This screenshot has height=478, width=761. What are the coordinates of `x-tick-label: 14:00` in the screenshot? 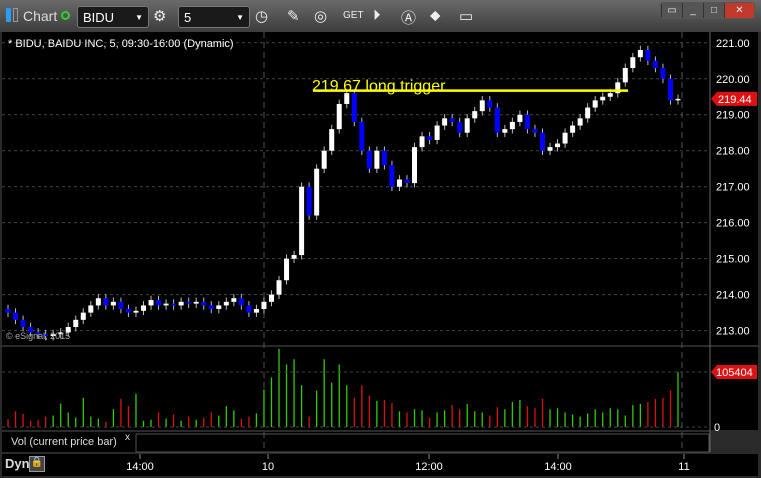 It's located at (140, 467).